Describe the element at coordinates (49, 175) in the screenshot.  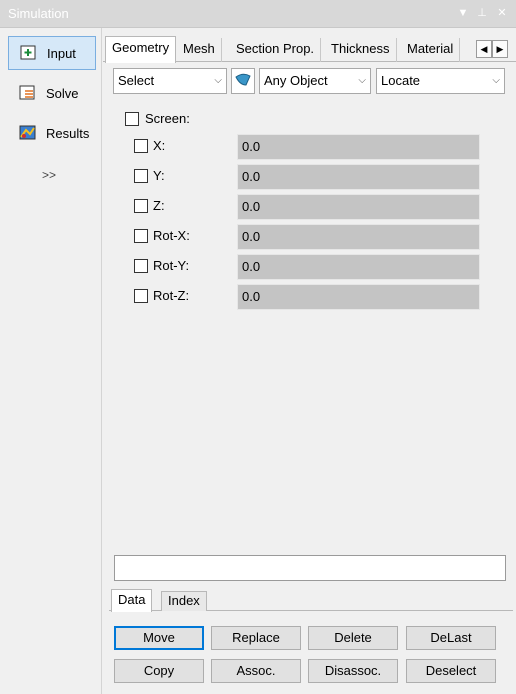
I see `expand-more-button: >>` at that location.